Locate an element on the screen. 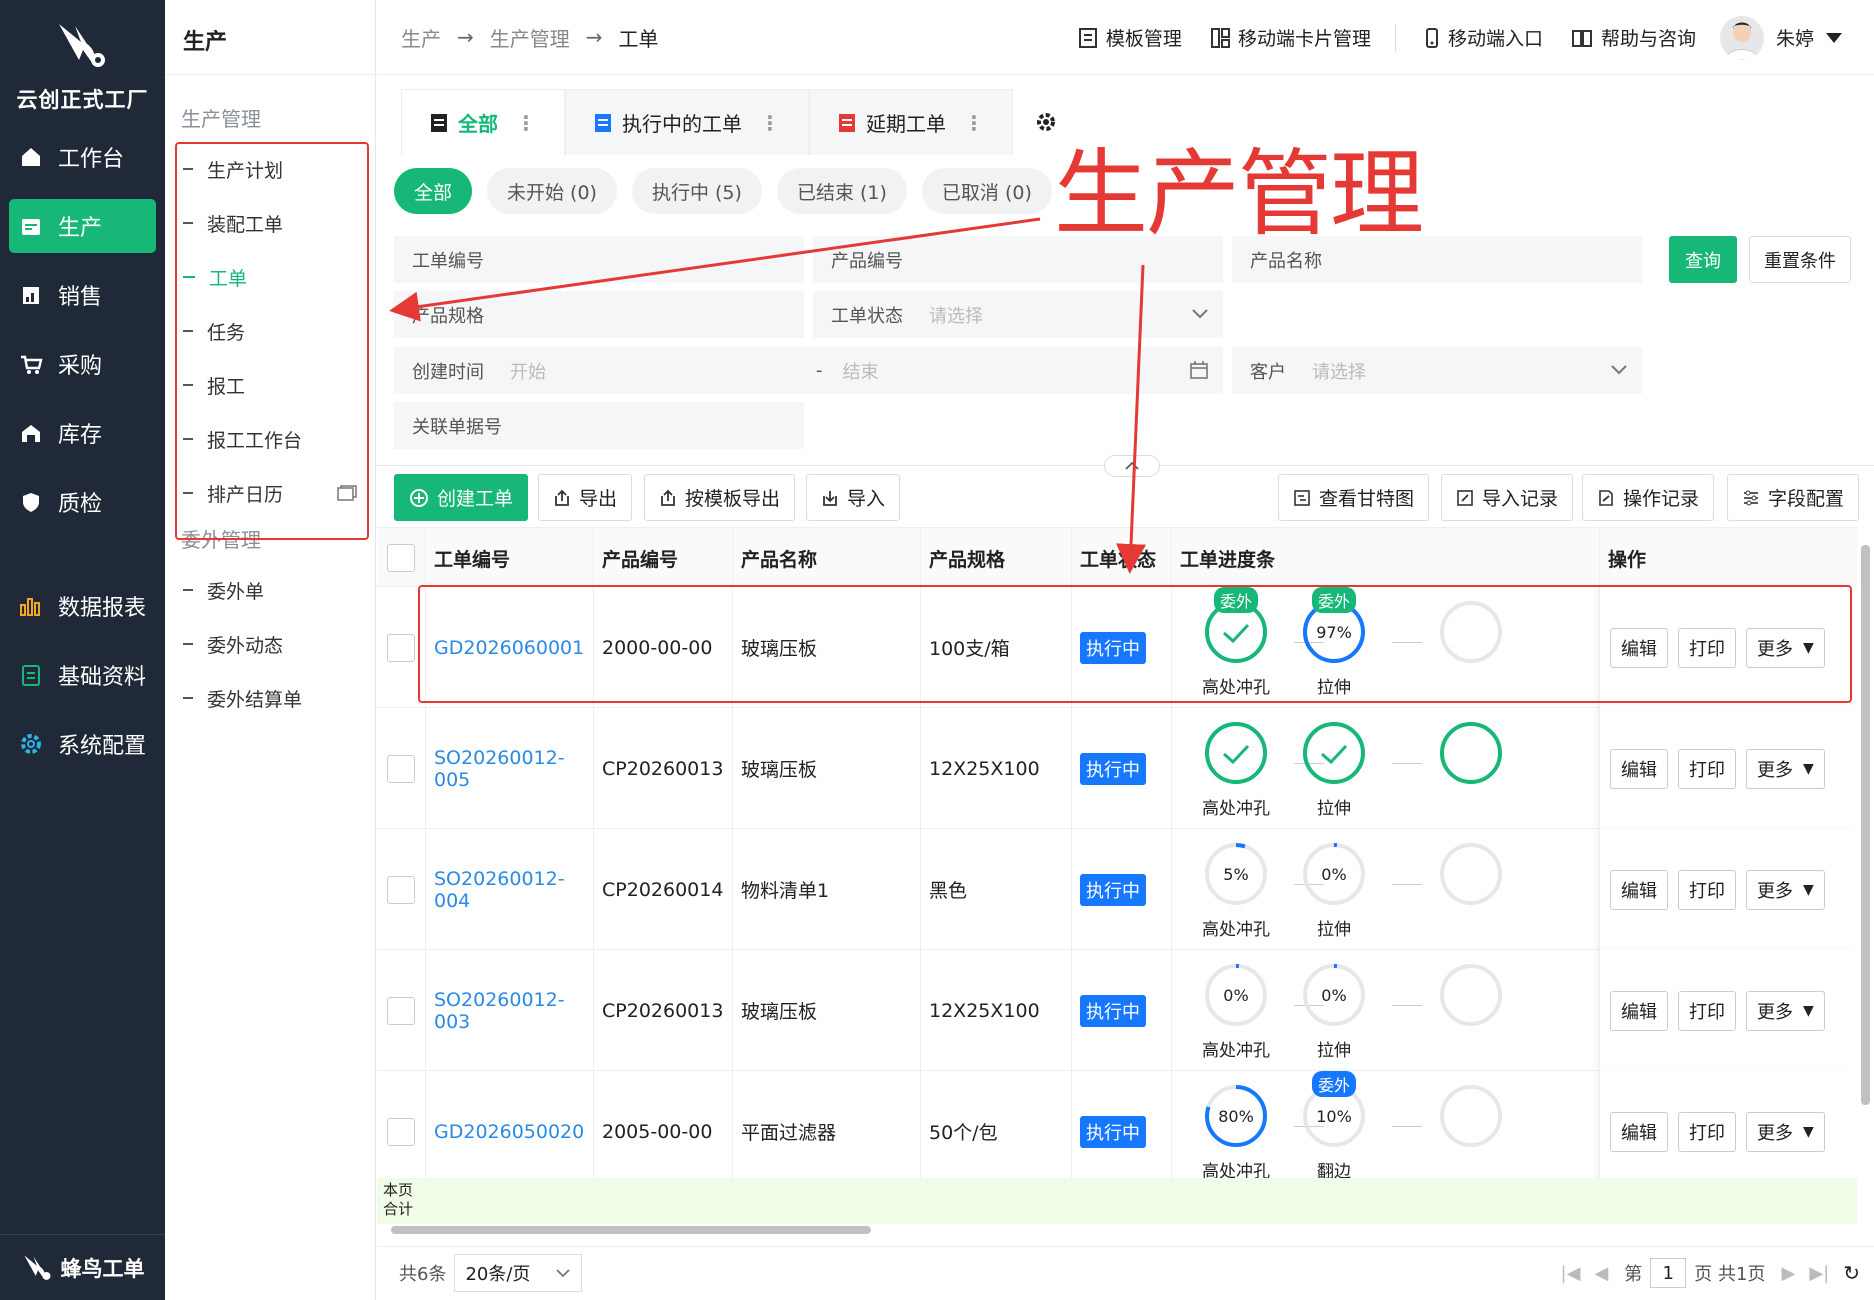 Image resolution: width=1874 pixels, height=1300 pixels. order-no-field: 工单编号 is located at coordinates (599, 259).